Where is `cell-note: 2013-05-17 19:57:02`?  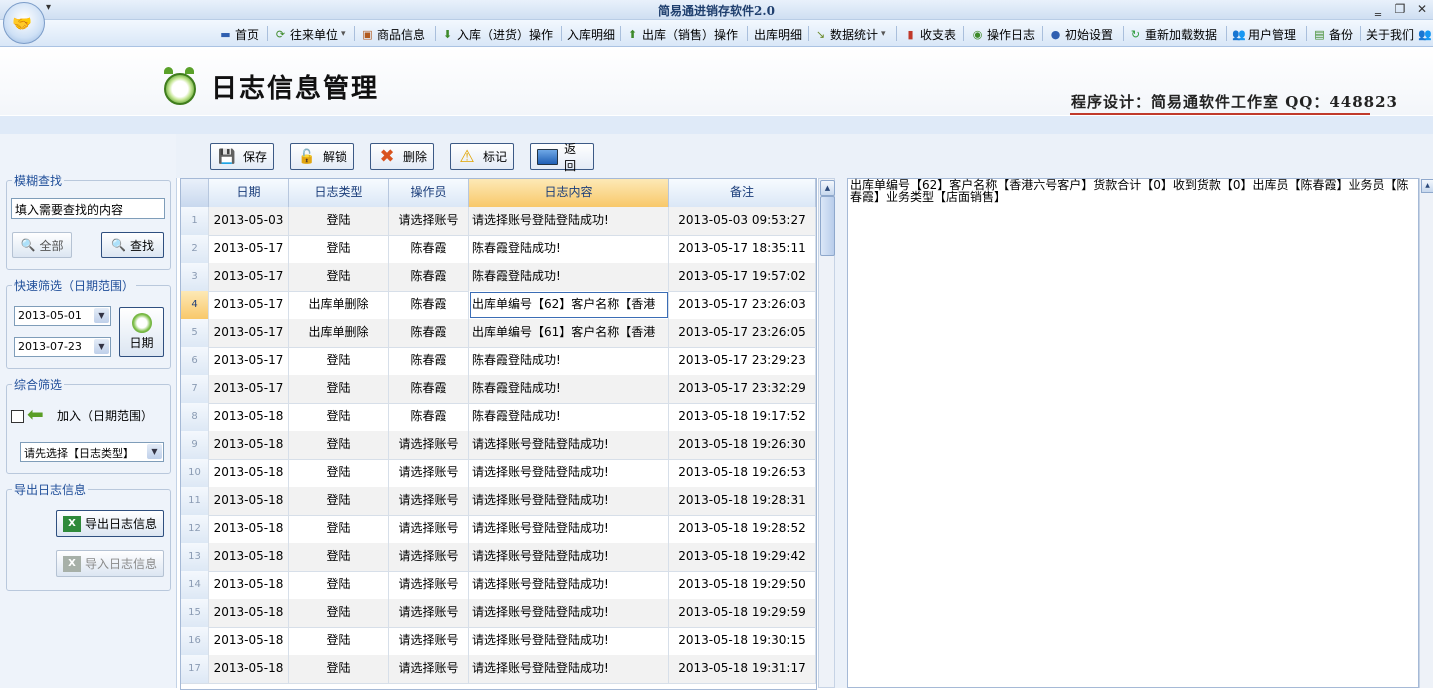
cell-note: 2013-05-17 19:57:02 is located at coordinates (742, 277).